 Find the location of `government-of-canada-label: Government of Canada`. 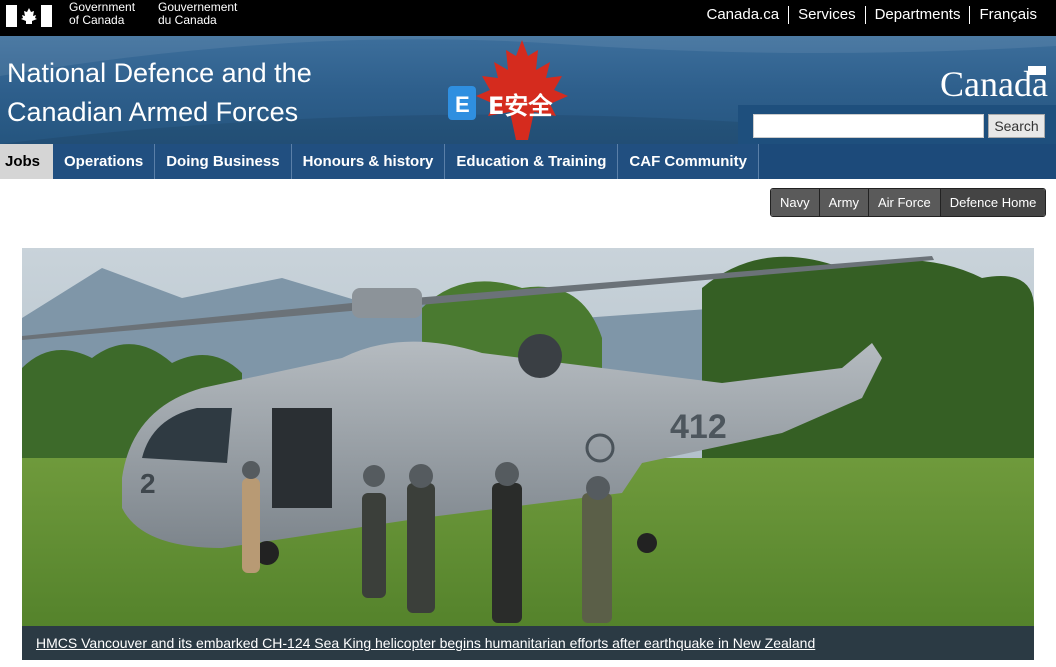

government-of-canada-label: Government of Canada is located at coordinates (102, 14).